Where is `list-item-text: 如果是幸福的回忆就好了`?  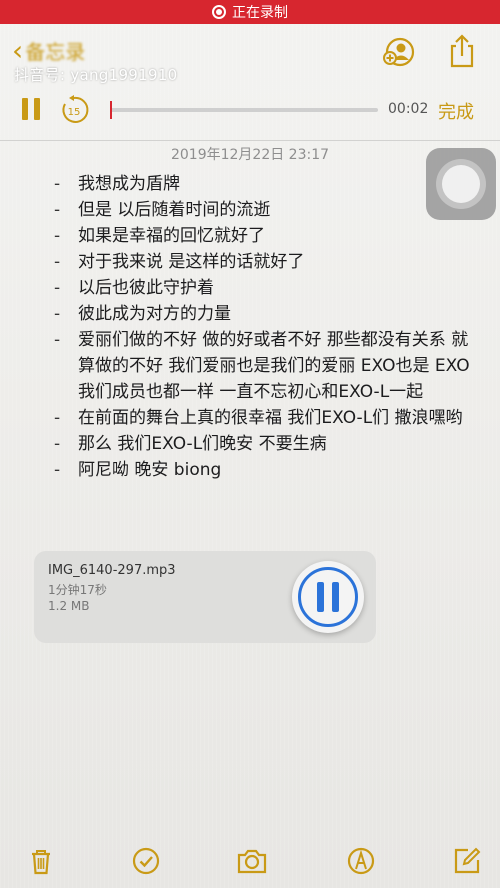
list-item-text: 如果是幸福的回忆就好了 is located at coordinates (171, 236).